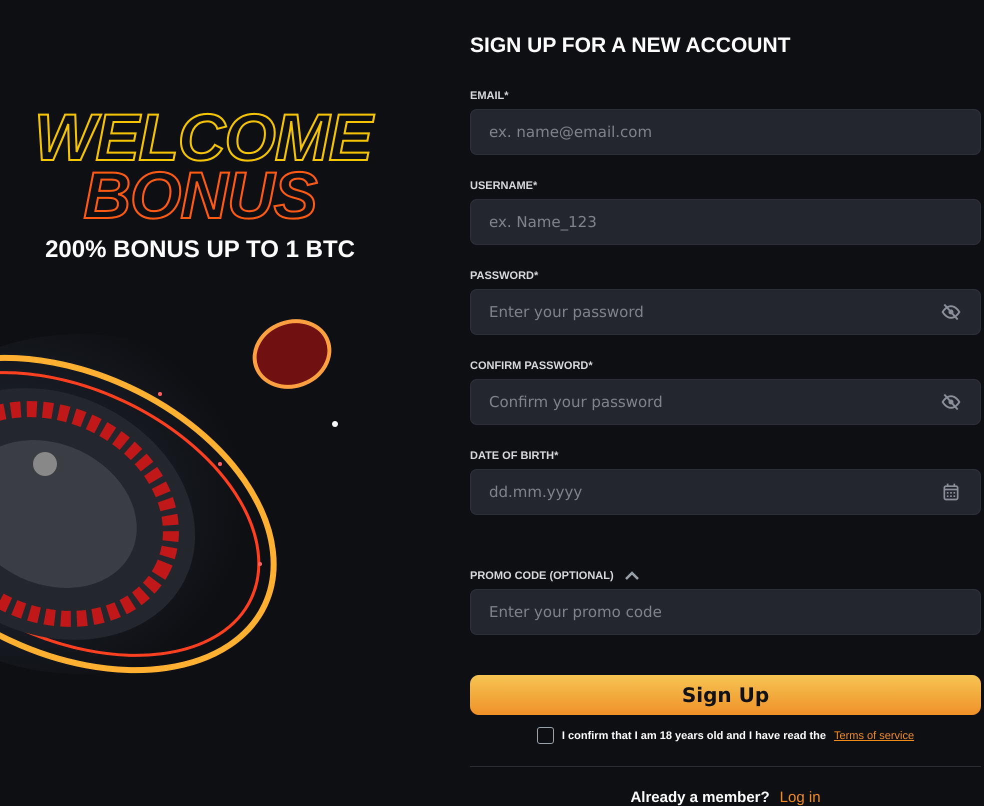 The height and width of the screenshot is (806, 984). What do you see at coordinates (542, 576) in the screenshot?
I see `field-label: PROMO CODE (OPTIONAL)` at bounding box center [542, 576].